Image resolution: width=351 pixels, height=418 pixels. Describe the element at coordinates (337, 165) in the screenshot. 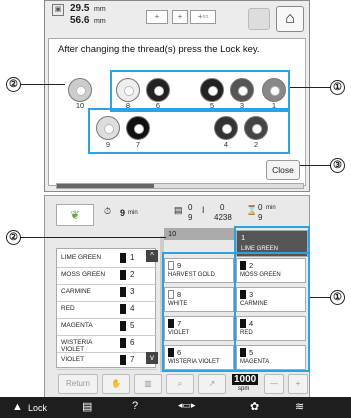

I see `callout-3: ③` at that location.